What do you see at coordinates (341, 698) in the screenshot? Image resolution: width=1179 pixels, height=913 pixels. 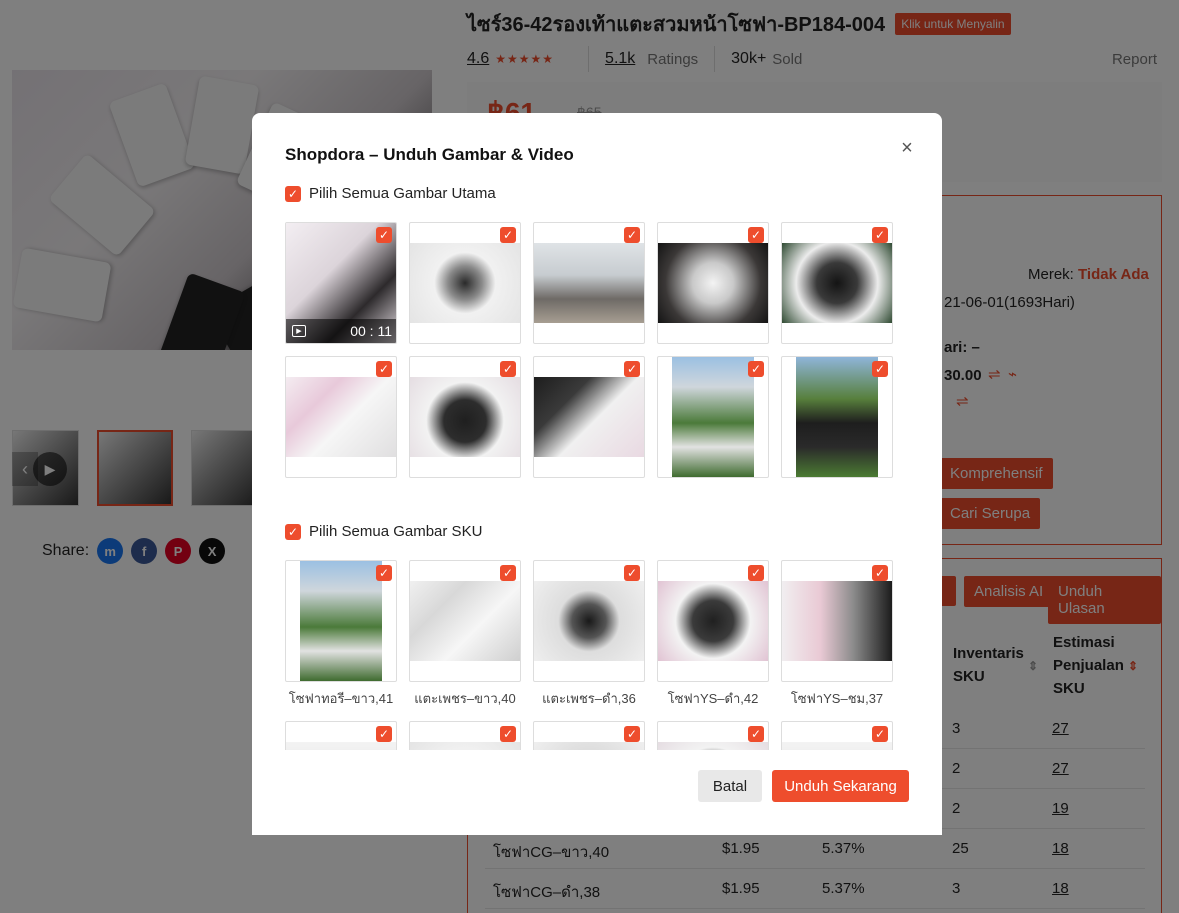 I see `sku-label: โซฟาทอรี–ขาว,41` at bounding box center [341, 698].